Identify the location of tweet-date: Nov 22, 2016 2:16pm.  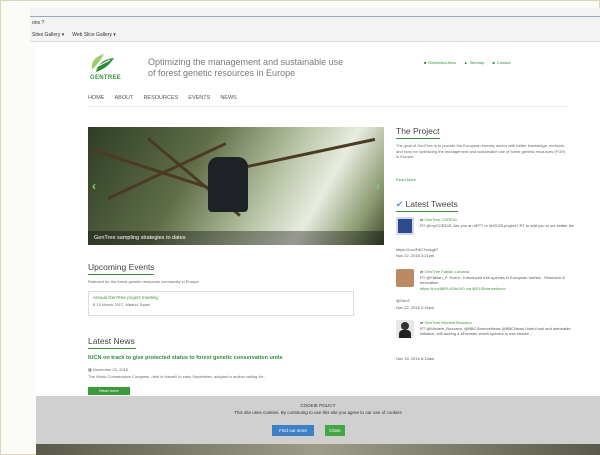
(415, 307).